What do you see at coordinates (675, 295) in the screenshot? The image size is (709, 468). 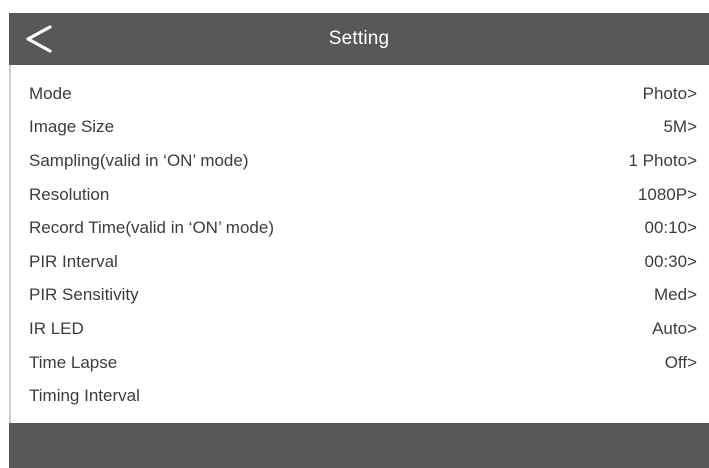 I see `setting-value: Med>` at bounding box center [675, 295].